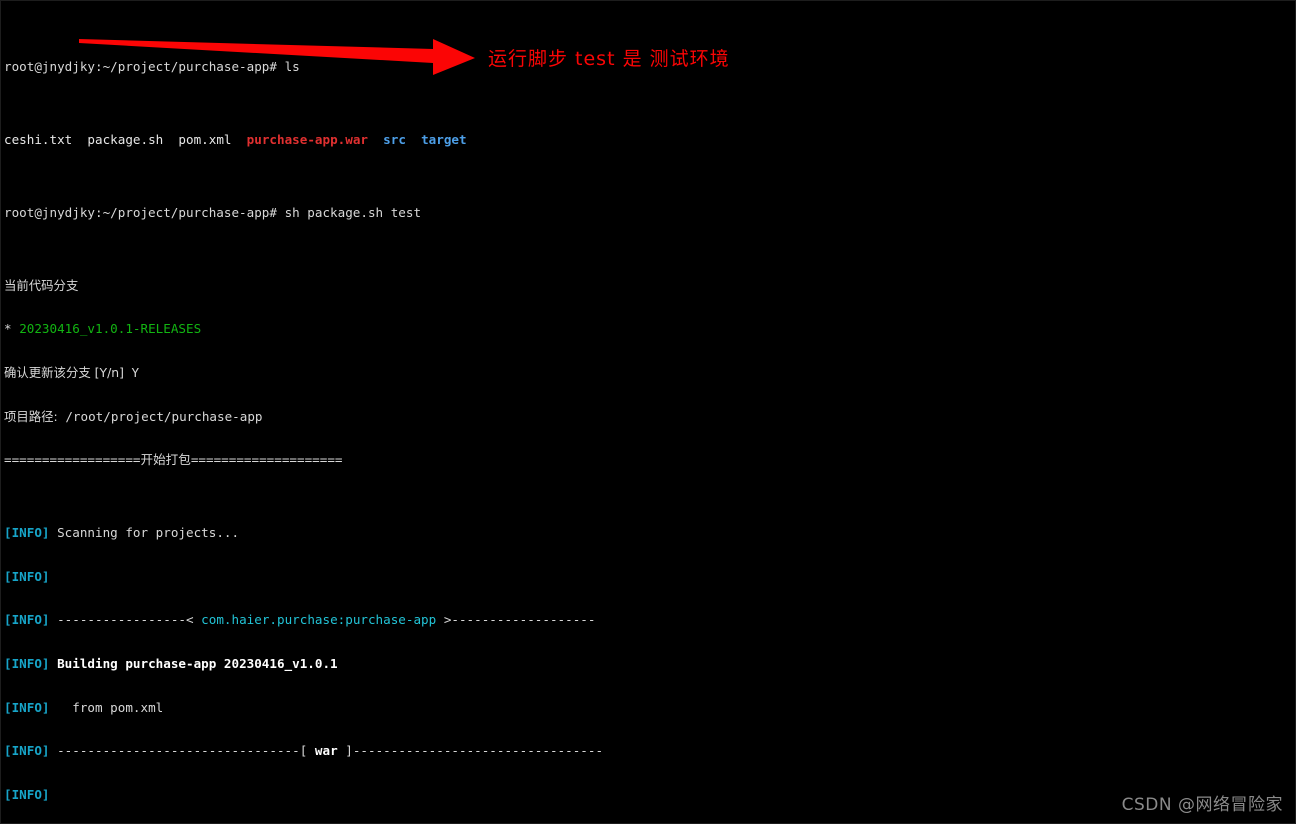 The image size is (1296, 824). I want to click on project-coordinates: com.haier.purchase:purchase-app, so click(319, 620).